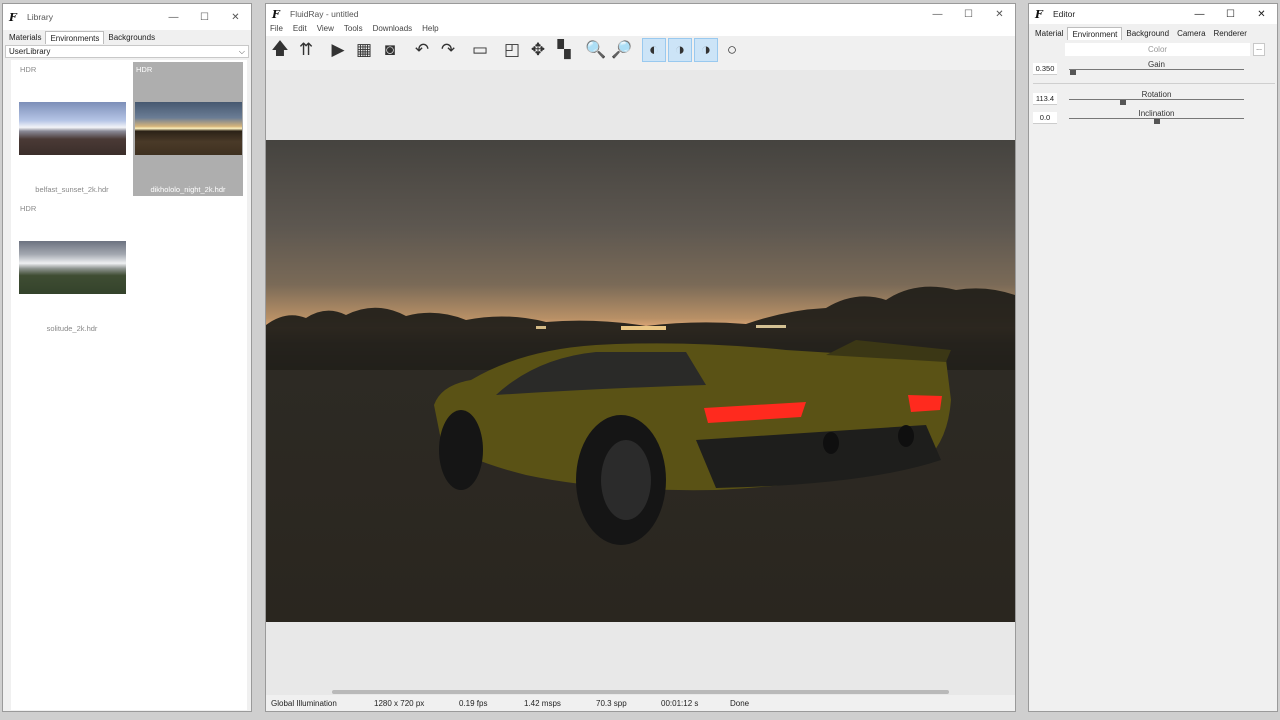 Image resolution: width=1280 pixels, height=720 pixels. I want to click on pixel-icon: ▚, so click(564, 50).